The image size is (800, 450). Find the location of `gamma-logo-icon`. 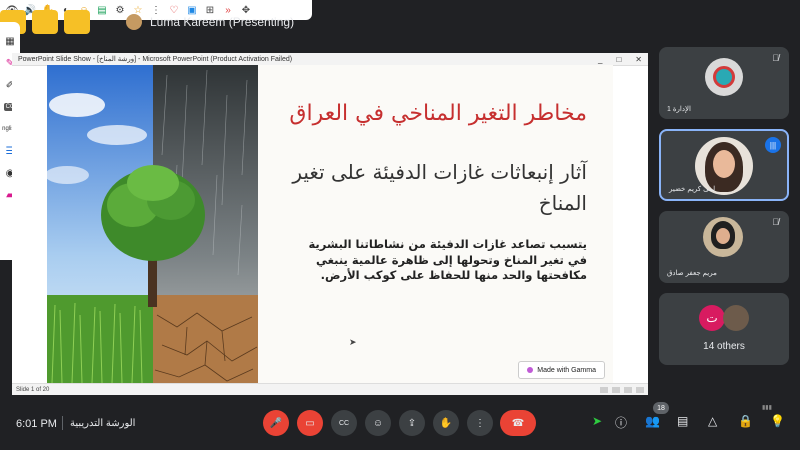

gamma-logo-icon is located at coordinates (530, 370).